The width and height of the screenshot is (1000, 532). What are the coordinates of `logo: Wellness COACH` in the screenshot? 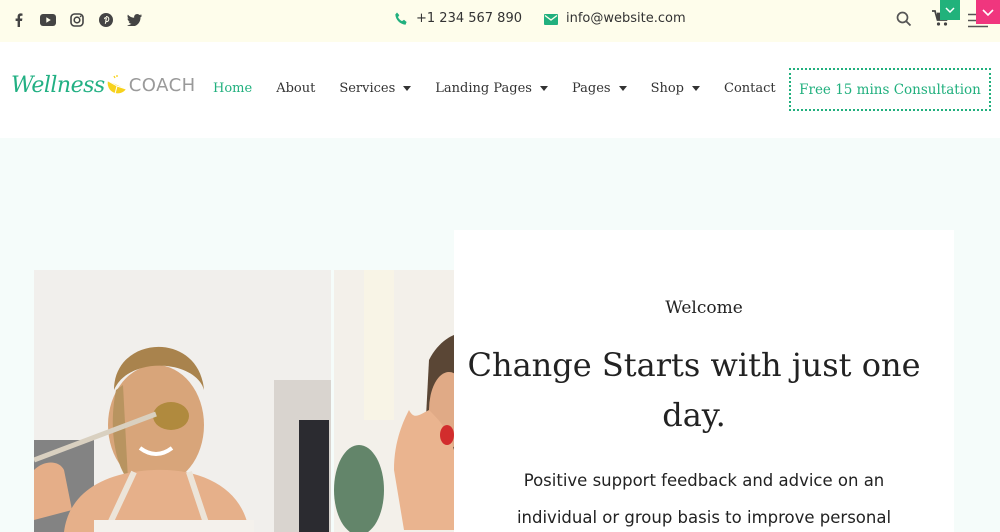 It's located at (103, 85).